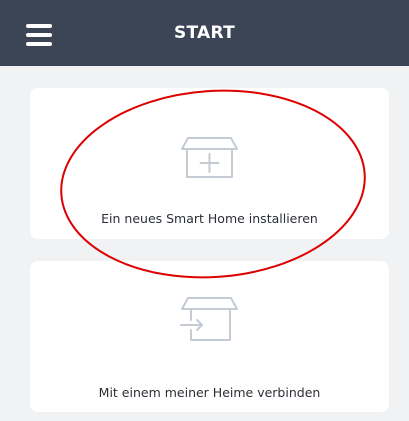 Image resolution: width=409 pixels, height=421 pixels. Describe the element at coordinates (209, 218) in the screenshot. I see `card-label: Ein neues Smart Home installieren` at that location.